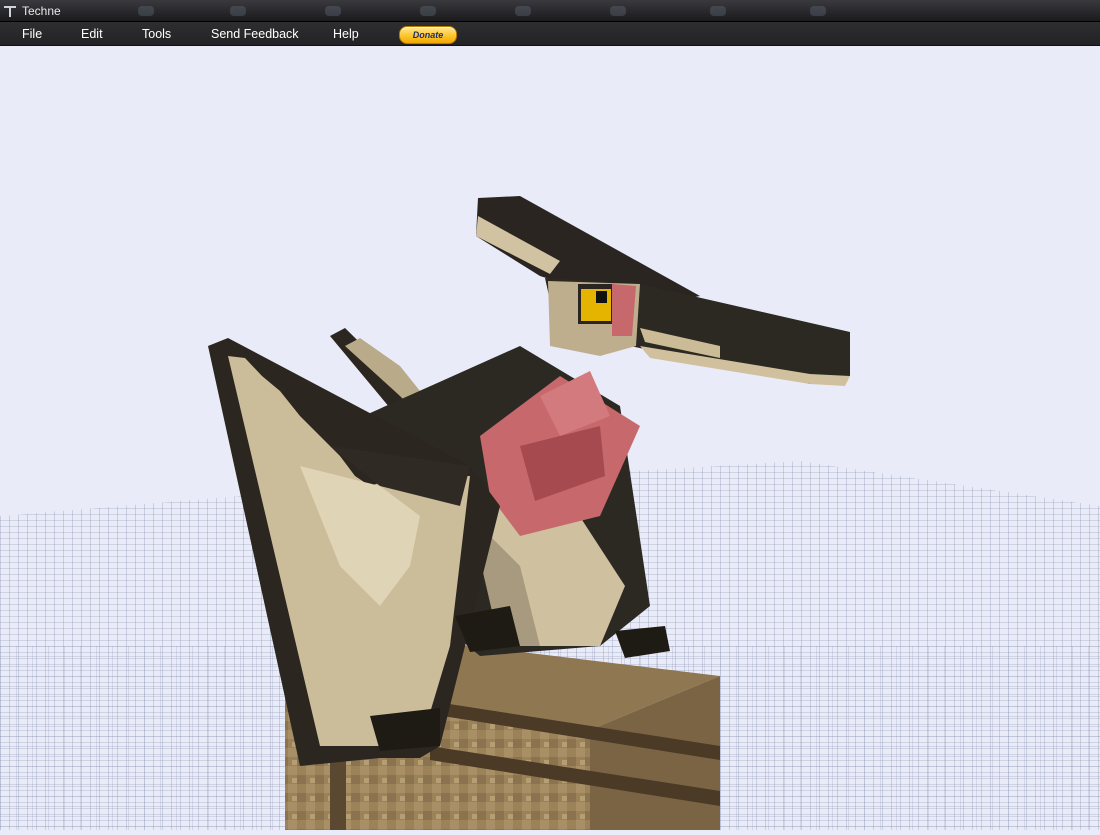 Image resolution: width=1100 pixels, height=835 pixels. I want to click on menu-edit: Edit, so click(92, 34).